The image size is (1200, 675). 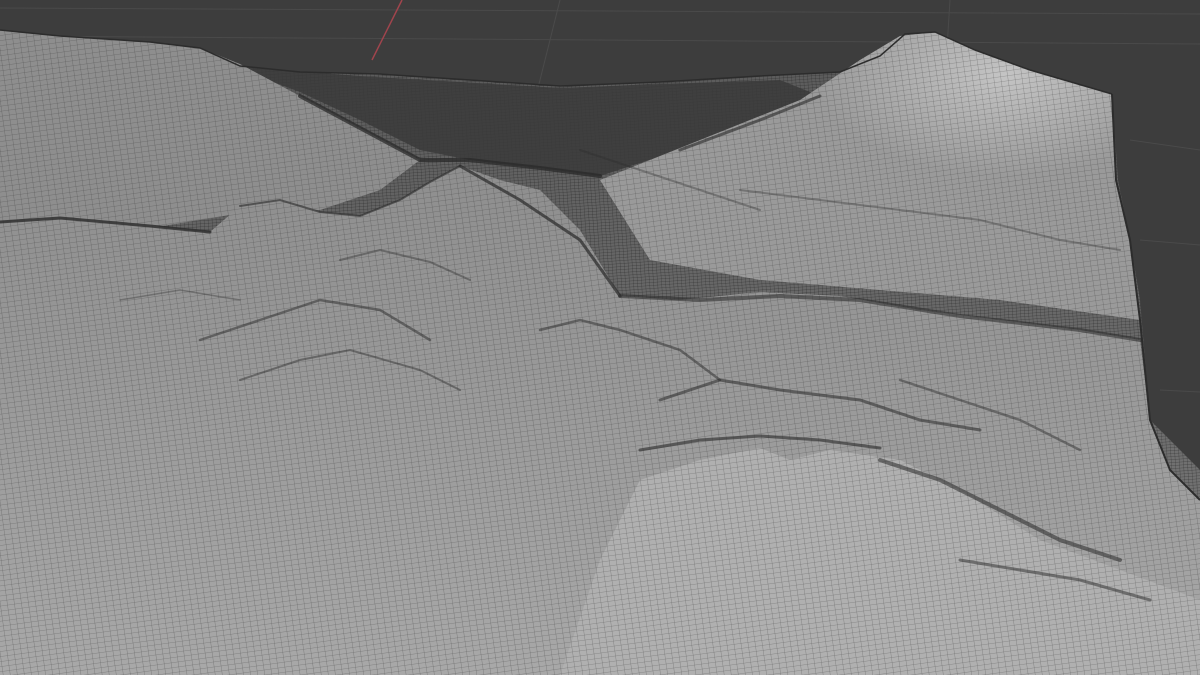 I want to click on x-axis-line, so click(x=387, y=30).